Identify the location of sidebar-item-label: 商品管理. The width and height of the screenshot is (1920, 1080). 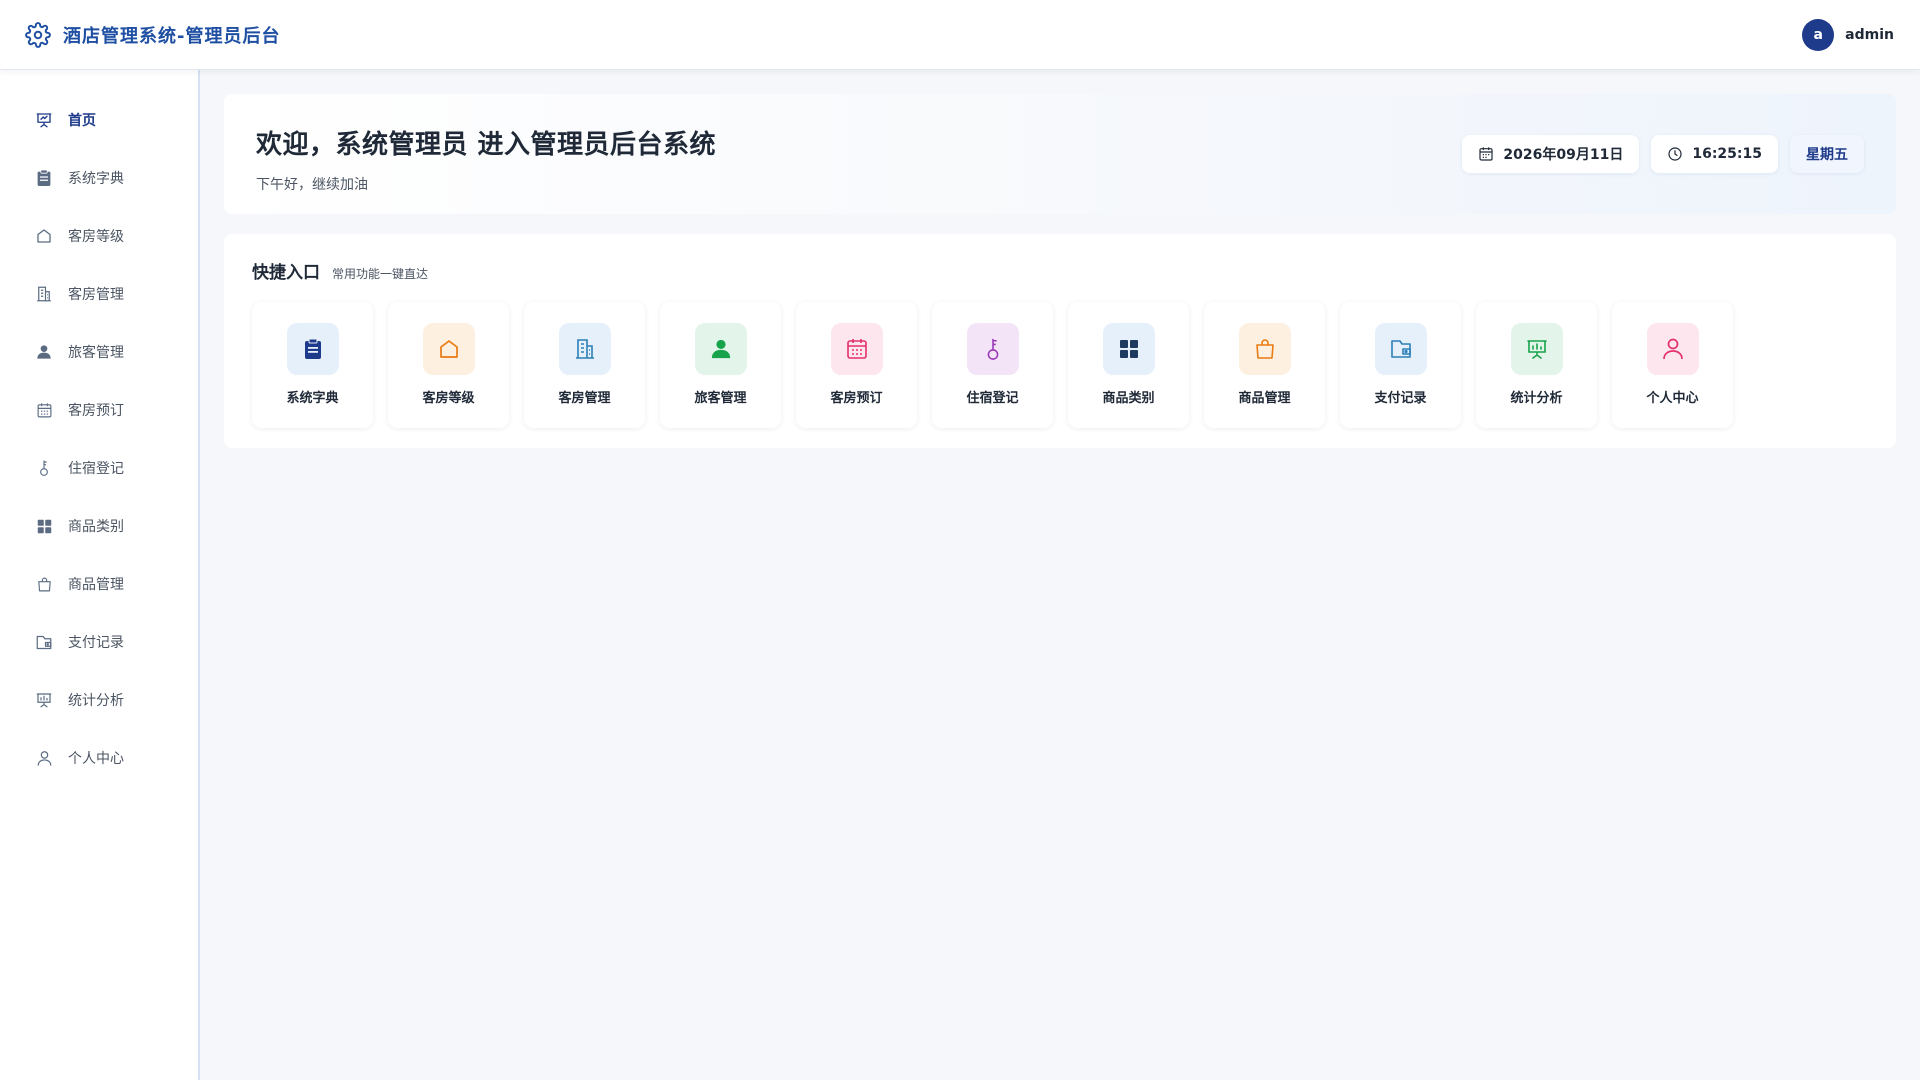
(96, 585).